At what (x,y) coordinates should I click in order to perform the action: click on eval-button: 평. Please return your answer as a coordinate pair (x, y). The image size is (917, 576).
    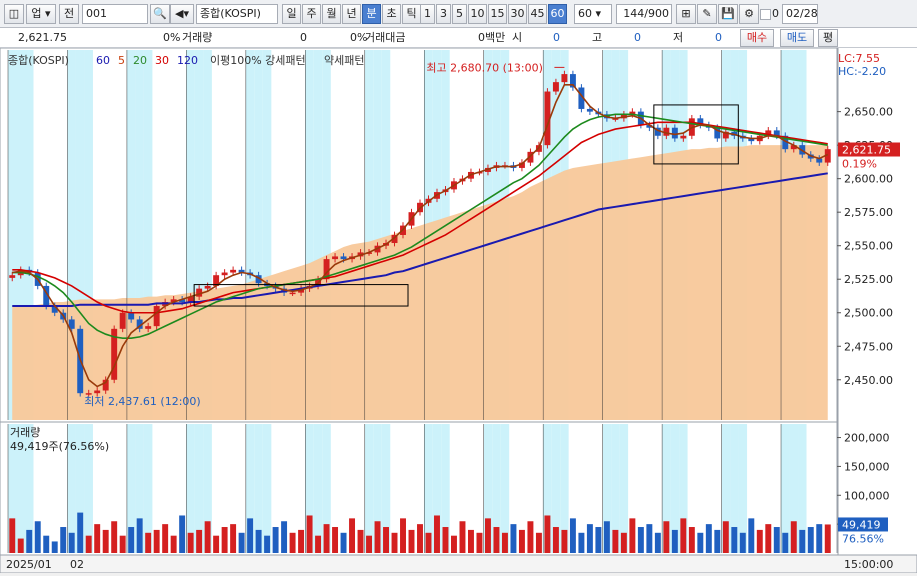
    Looking at the image, I should click on (828, 38).